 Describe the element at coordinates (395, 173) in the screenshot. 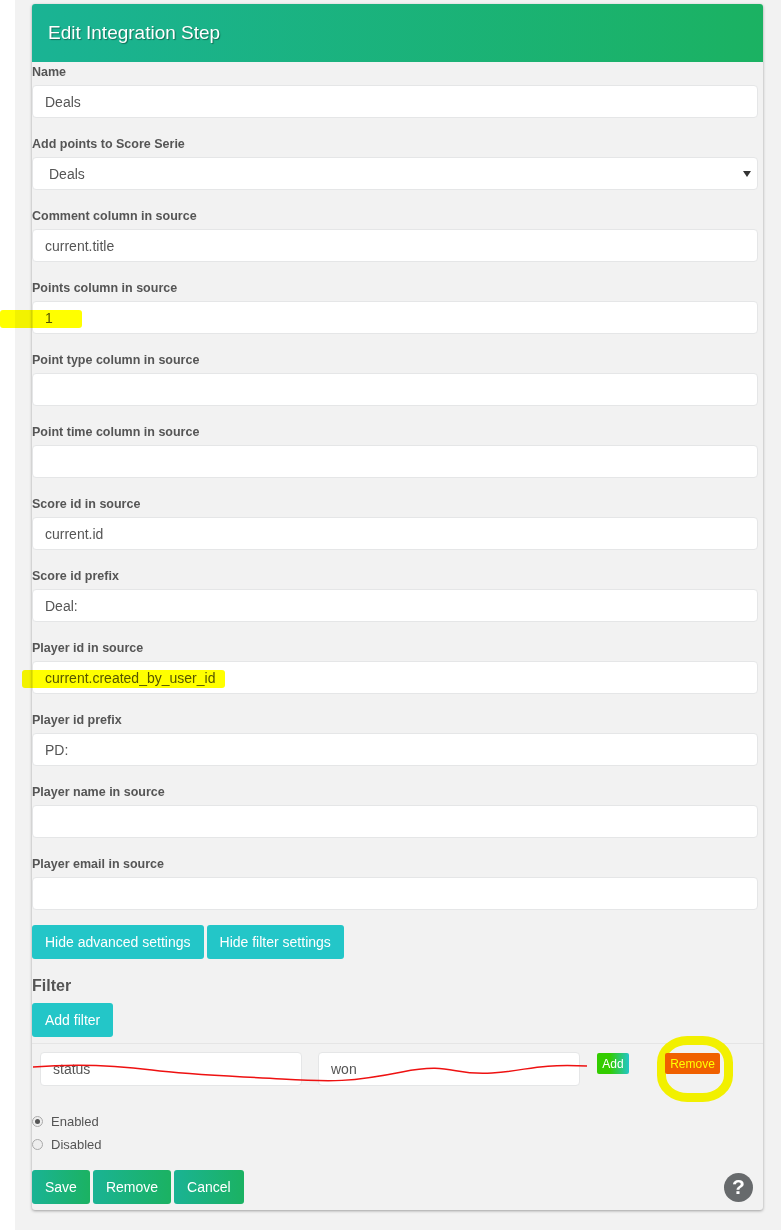

I see `select-field: Deals` at that location.